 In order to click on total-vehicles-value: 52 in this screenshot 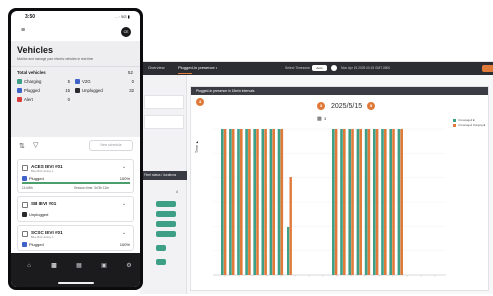, I will do `click(130, 72)`.